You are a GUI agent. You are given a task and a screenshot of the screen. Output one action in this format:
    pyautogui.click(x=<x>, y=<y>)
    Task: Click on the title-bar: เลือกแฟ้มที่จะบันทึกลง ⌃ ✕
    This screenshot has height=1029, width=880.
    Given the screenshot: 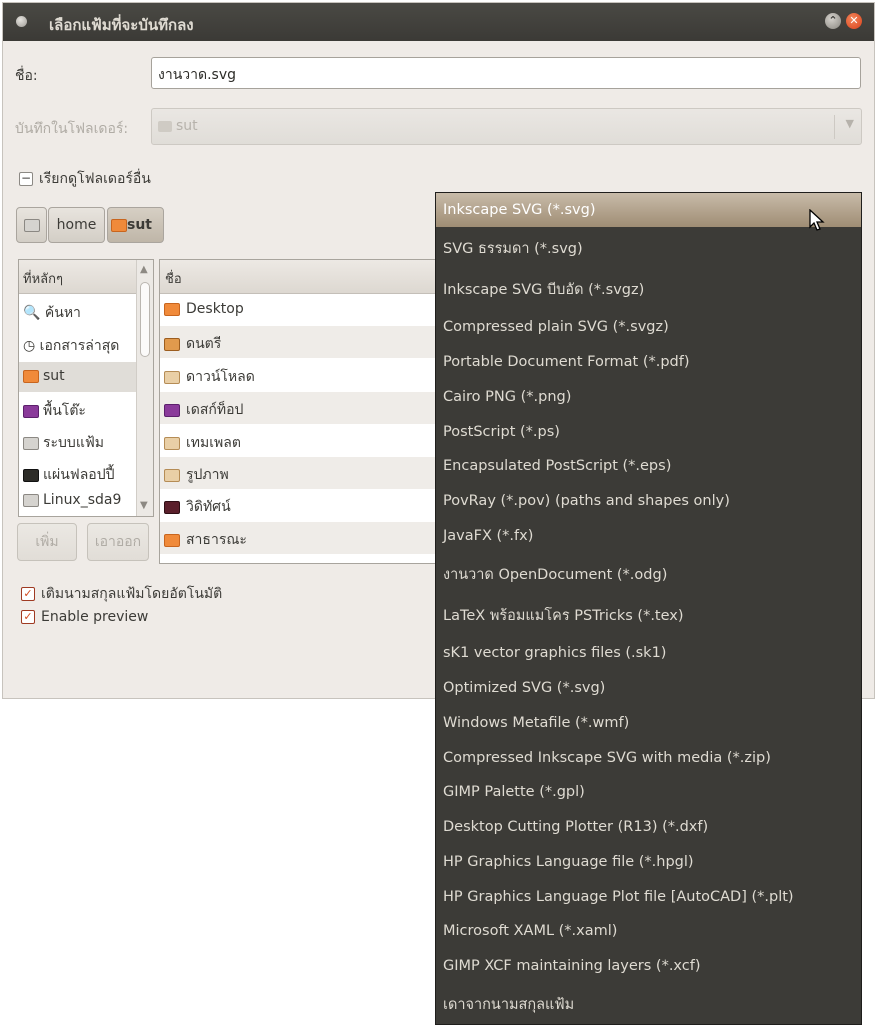 What is the action you would take?
    pyautogui.click(x=438, y=22)
    